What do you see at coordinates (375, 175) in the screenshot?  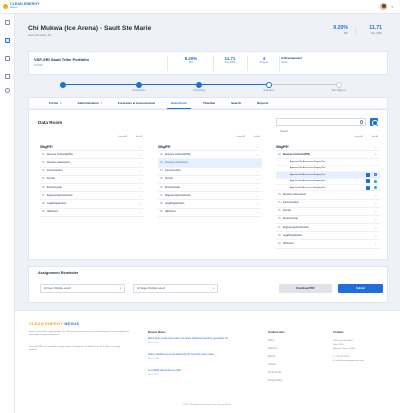 I see `status-dot-icon` at bounding box center [375, 175].